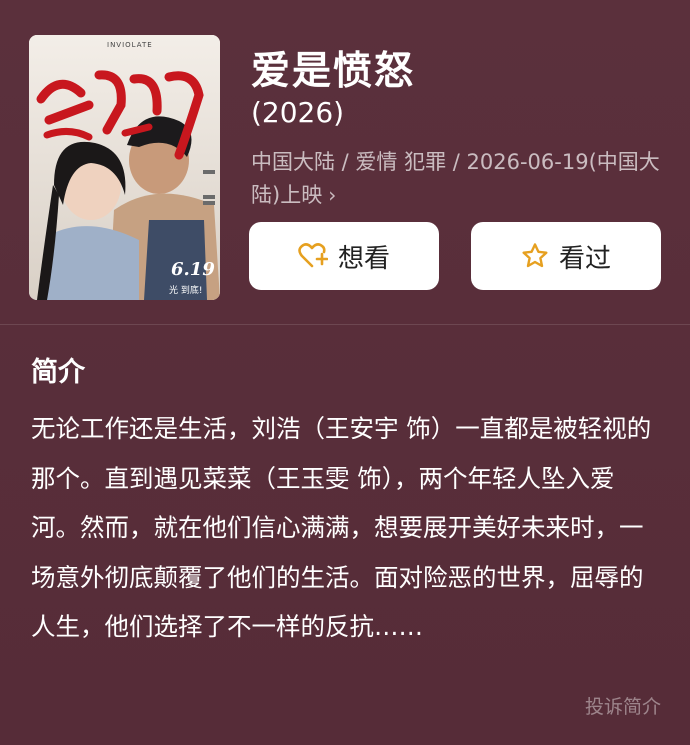  I want to click on want-to-watch-label: 想看, so click(363, 258).